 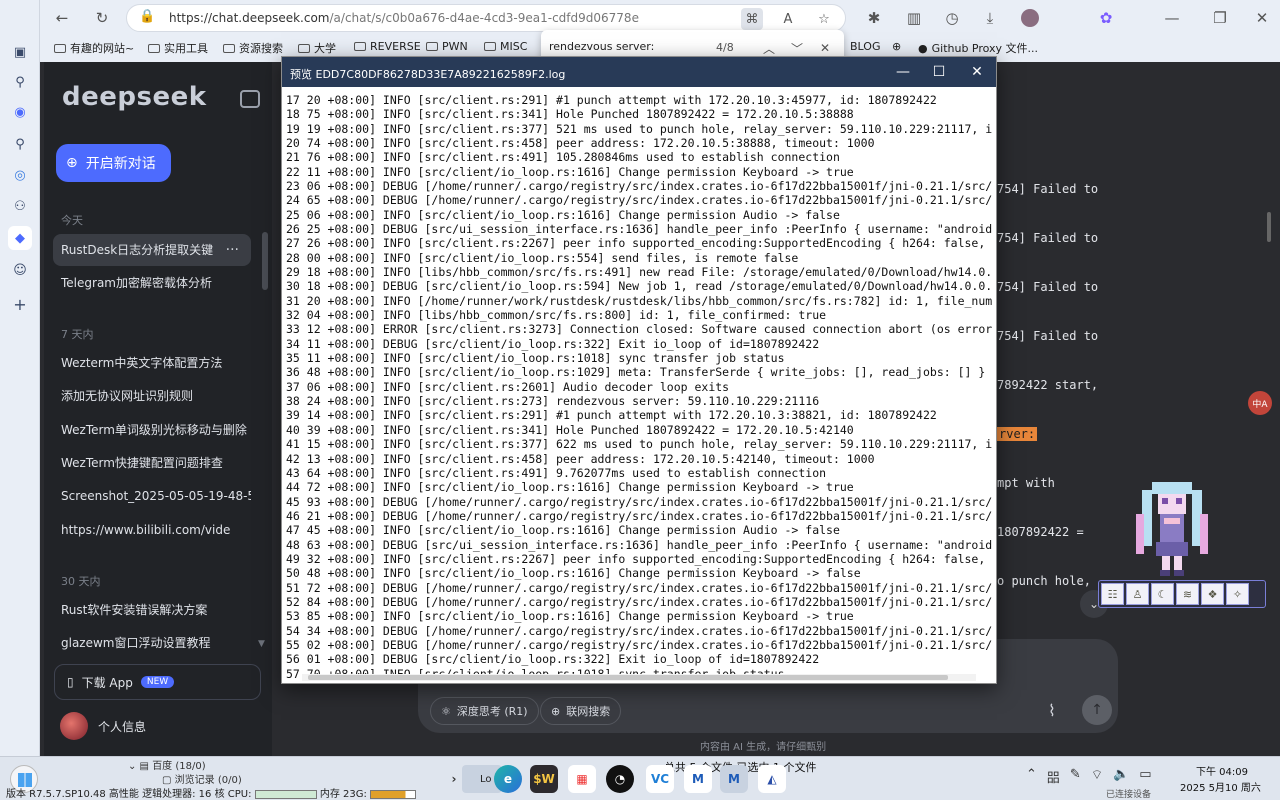 What do you see at coordinates (1097, 710) in the screenshot?
I see `send-button: ↑` at bounding box center [1097, 710].